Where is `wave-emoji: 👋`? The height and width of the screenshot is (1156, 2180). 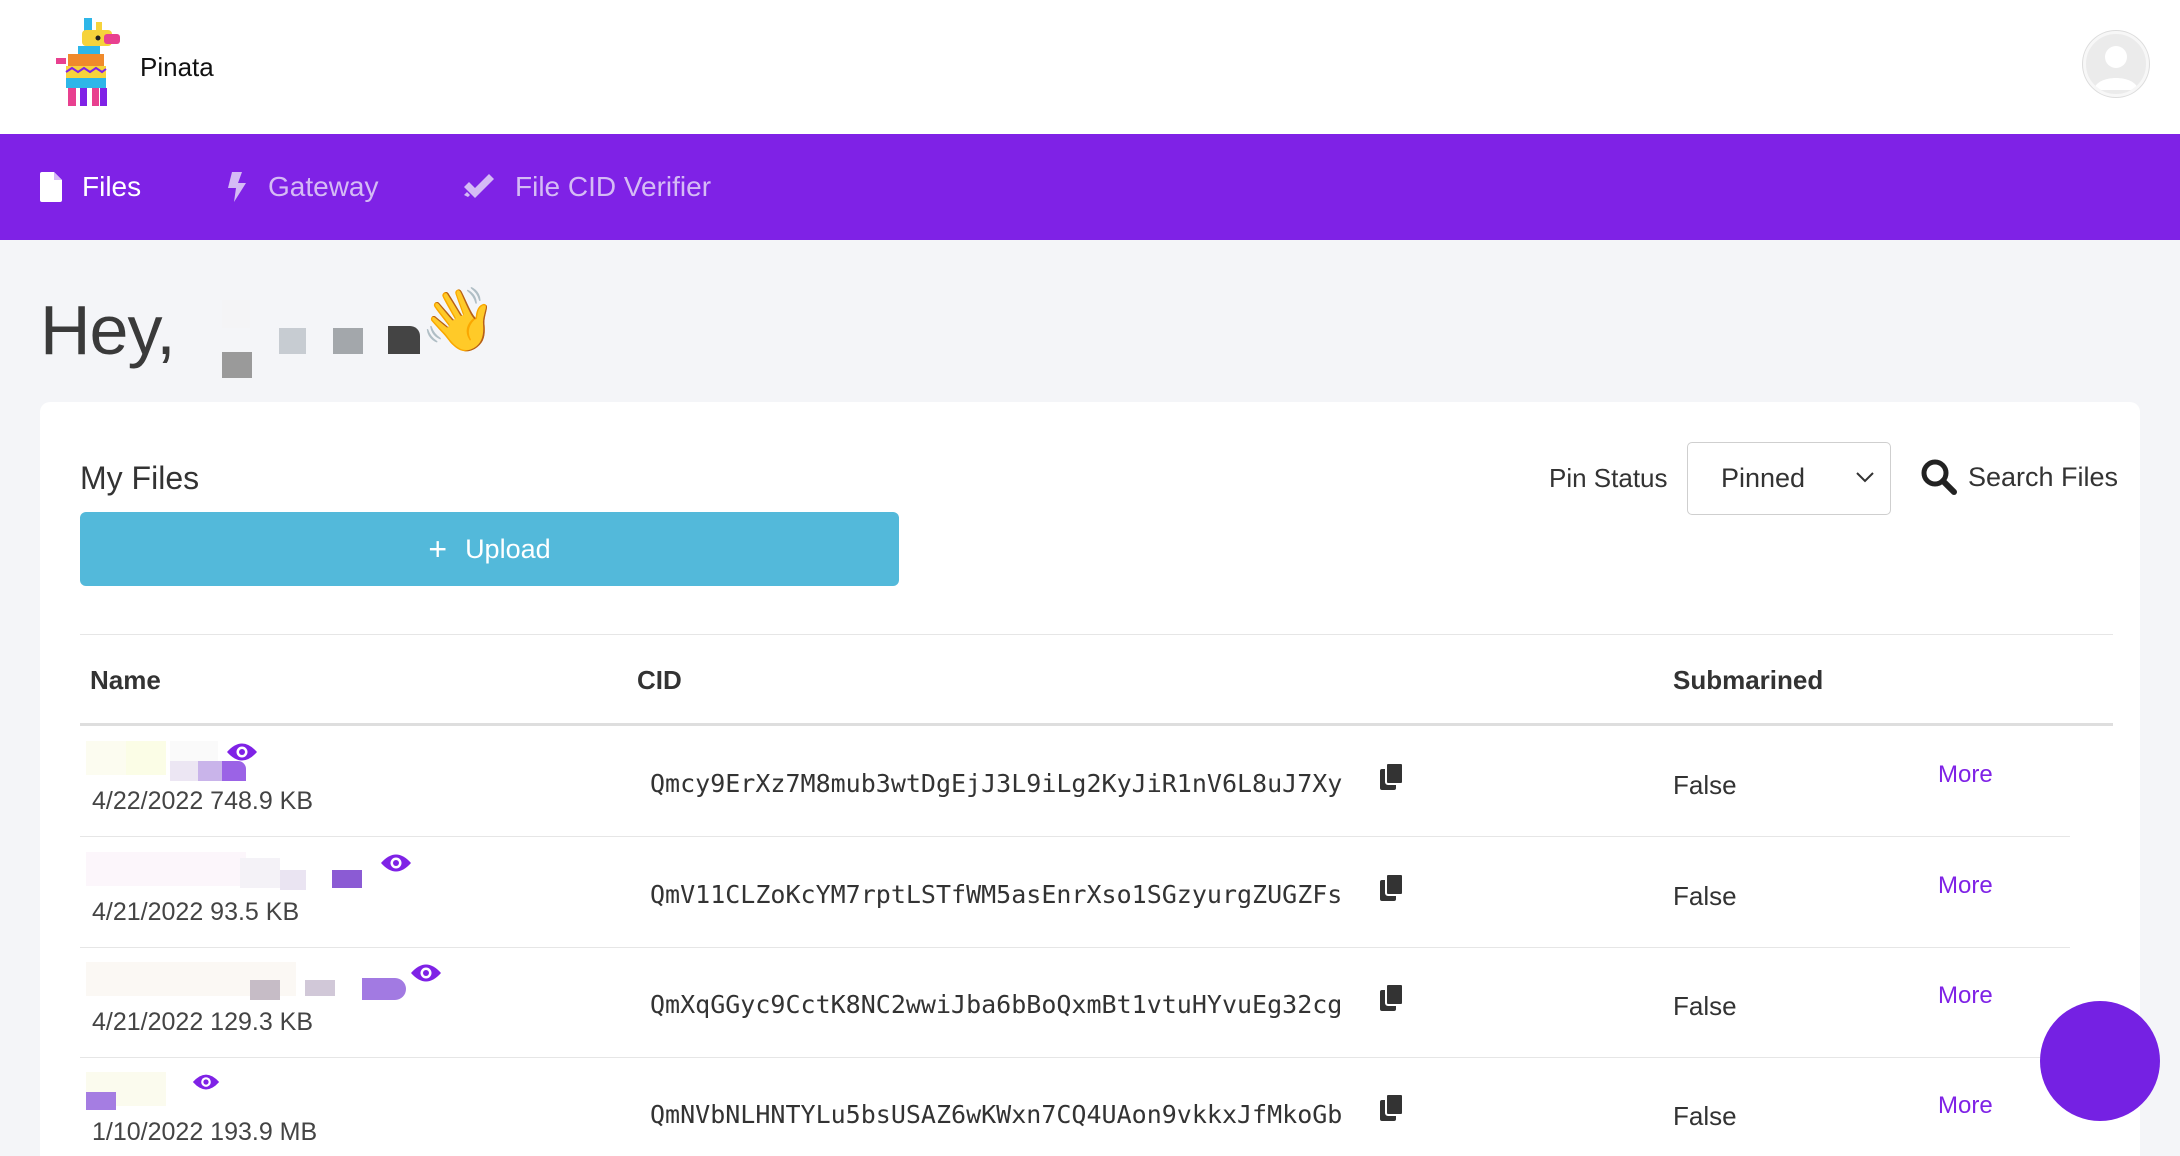 wave-emoji: 👋 is located at coordinates (459, 320).